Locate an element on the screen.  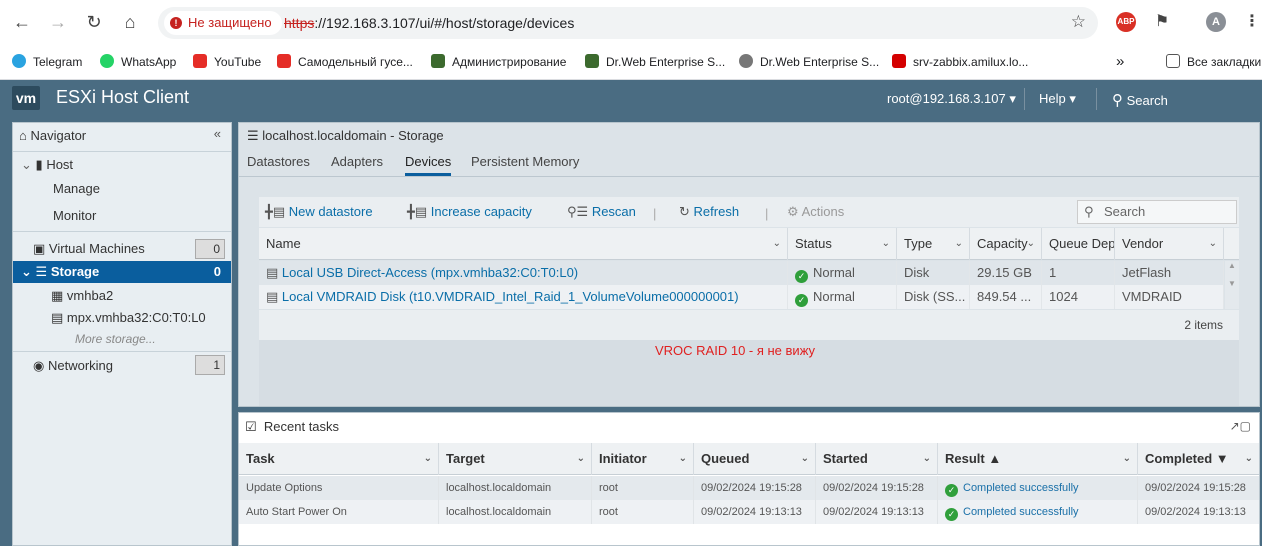
column-status: Status ⌄ is located at coordinates (842, 244).